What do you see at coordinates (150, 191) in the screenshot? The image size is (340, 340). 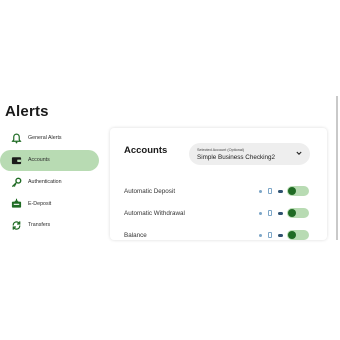 I see `alert-label: Automatic Deposit` at bounding box center [150, 191].